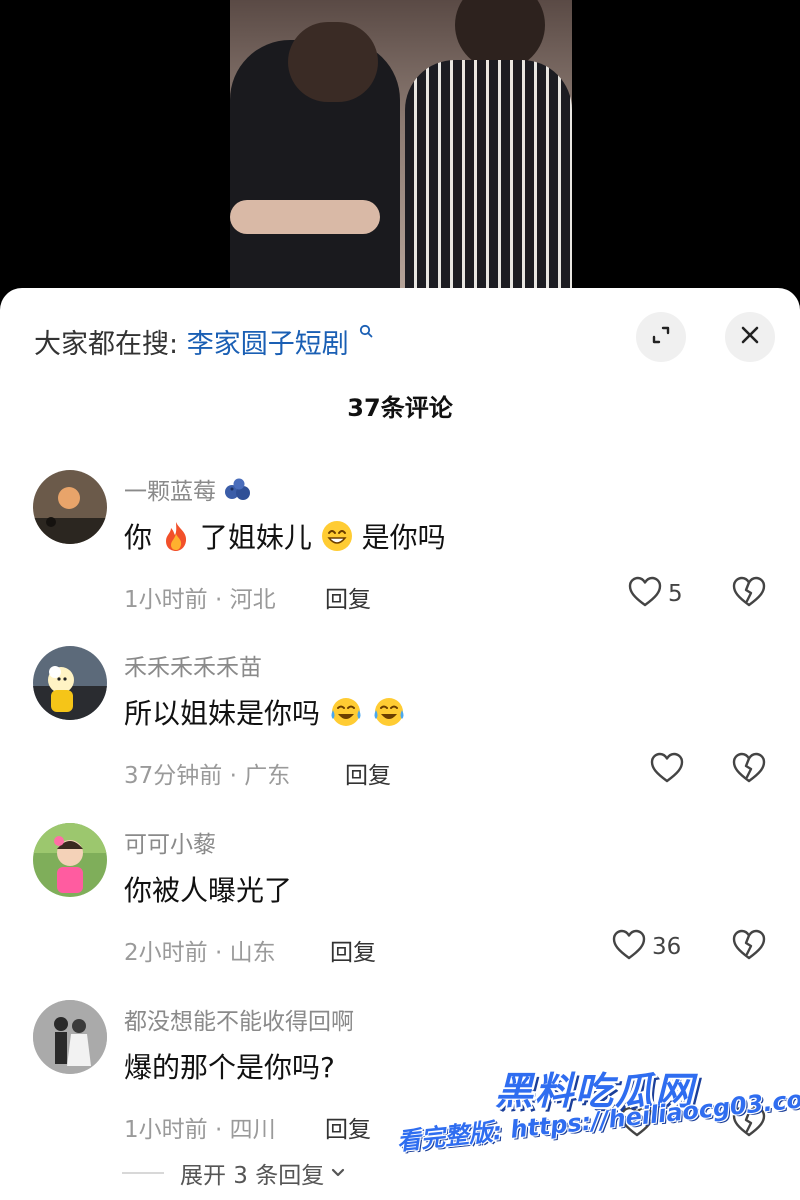 This screenshot has width=800, height=1200. I want to click on comment-meta: 1小时前 · 四川, so click(200, 1130).